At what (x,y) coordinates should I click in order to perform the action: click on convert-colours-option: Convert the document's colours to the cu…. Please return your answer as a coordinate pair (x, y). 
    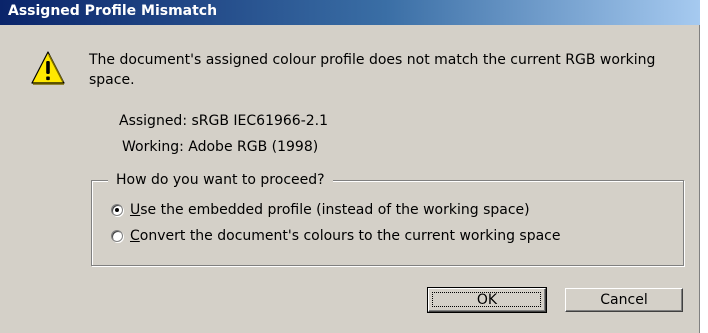
    Looking at the image, I should click on (336, 236).